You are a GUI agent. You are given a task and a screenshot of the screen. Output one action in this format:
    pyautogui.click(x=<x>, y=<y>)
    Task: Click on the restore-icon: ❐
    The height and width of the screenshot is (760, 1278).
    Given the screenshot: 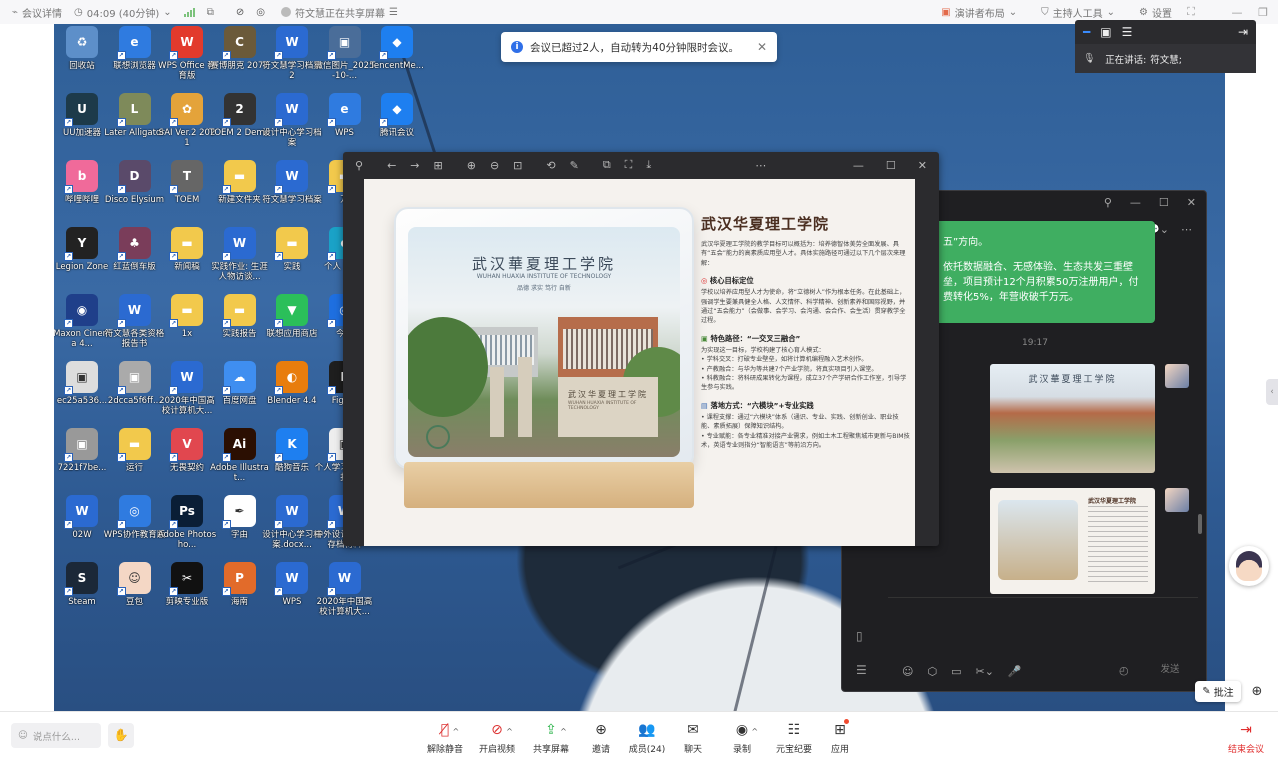 What is the action you would take?
    pyautogui.click(x=1263, y=12)
    